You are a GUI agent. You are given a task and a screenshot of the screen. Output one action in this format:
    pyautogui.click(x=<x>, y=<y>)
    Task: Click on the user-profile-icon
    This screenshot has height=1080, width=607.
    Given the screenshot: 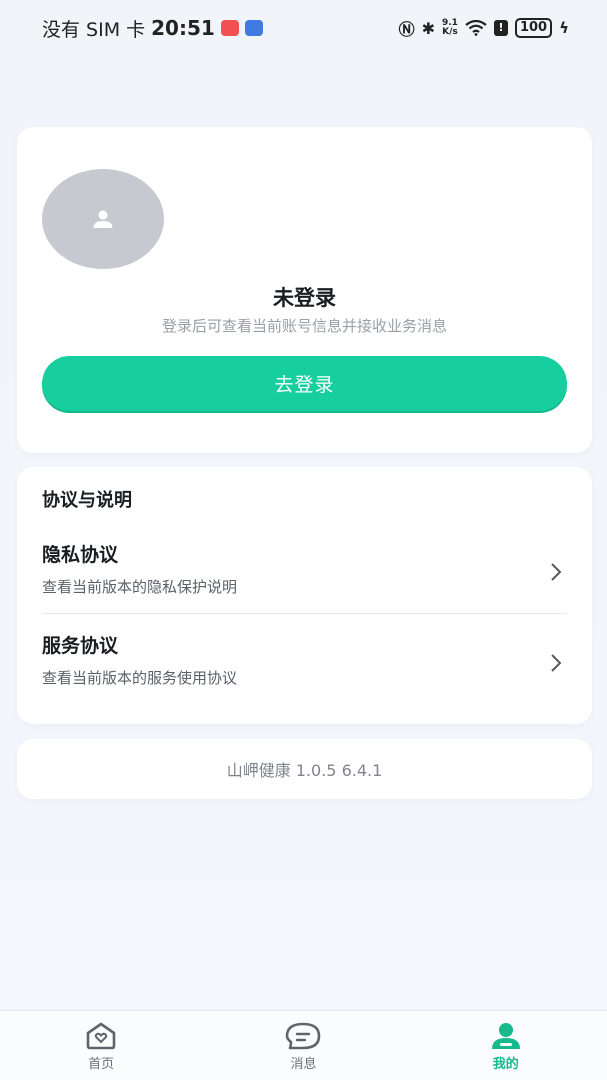 What is the action you would take?
    pyautogui.click(x=505, y=1036)
    